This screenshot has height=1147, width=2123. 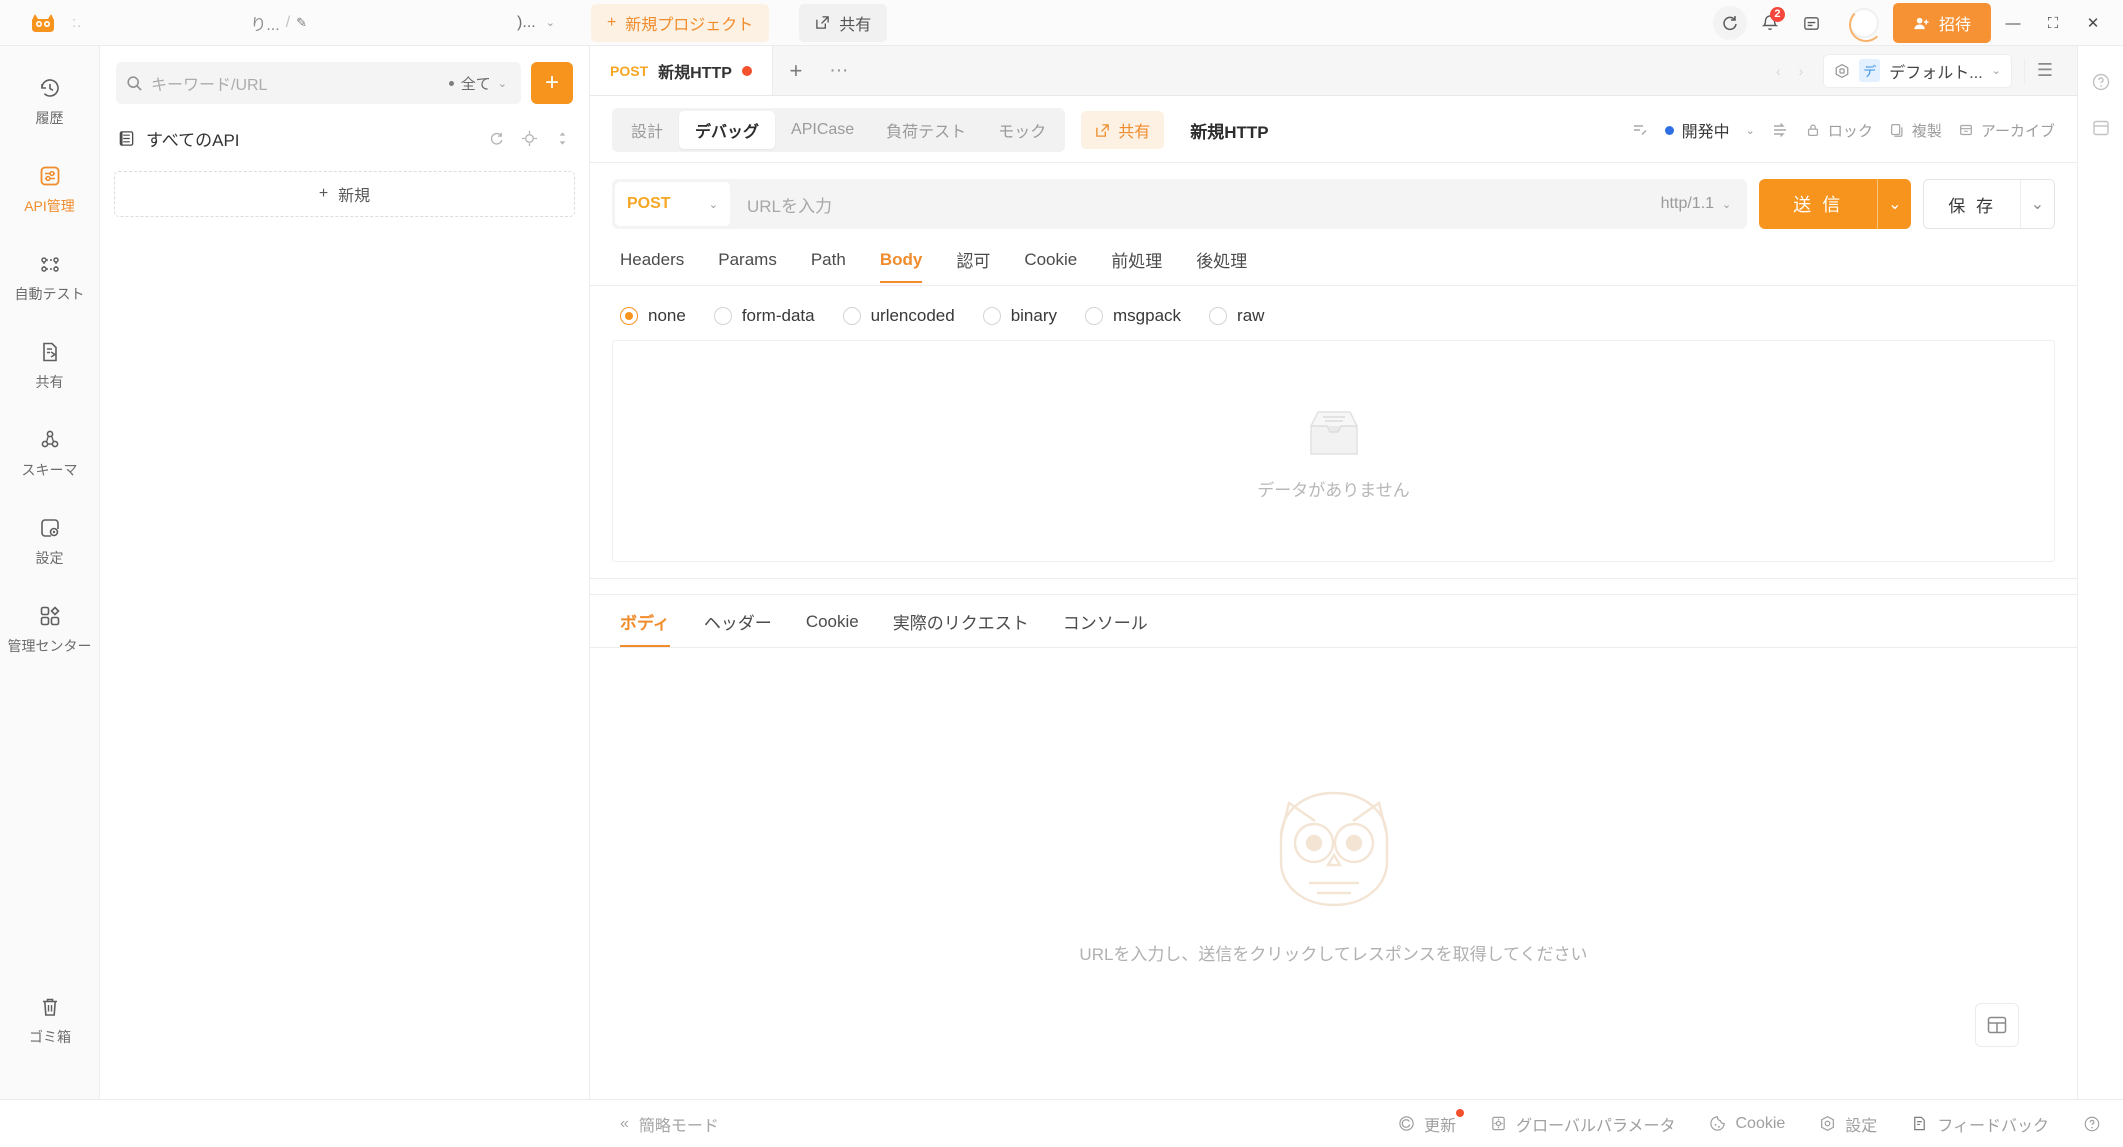 What do you see at coordinates (1105, 628) in the screenshot?
I see `response-tab-console: コンソール` at bounding box center [1105, 628].